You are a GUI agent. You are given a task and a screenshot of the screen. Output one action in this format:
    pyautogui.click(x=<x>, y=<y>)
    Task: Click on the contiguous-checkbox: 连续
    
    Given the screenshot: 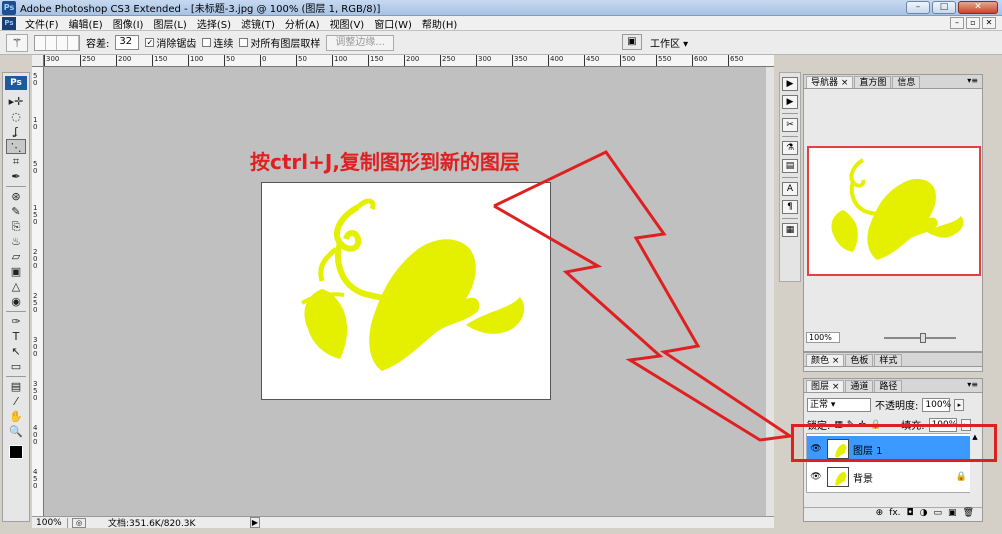 What is the action you would take?
    pyautogui.click(x=217, y=42)
    